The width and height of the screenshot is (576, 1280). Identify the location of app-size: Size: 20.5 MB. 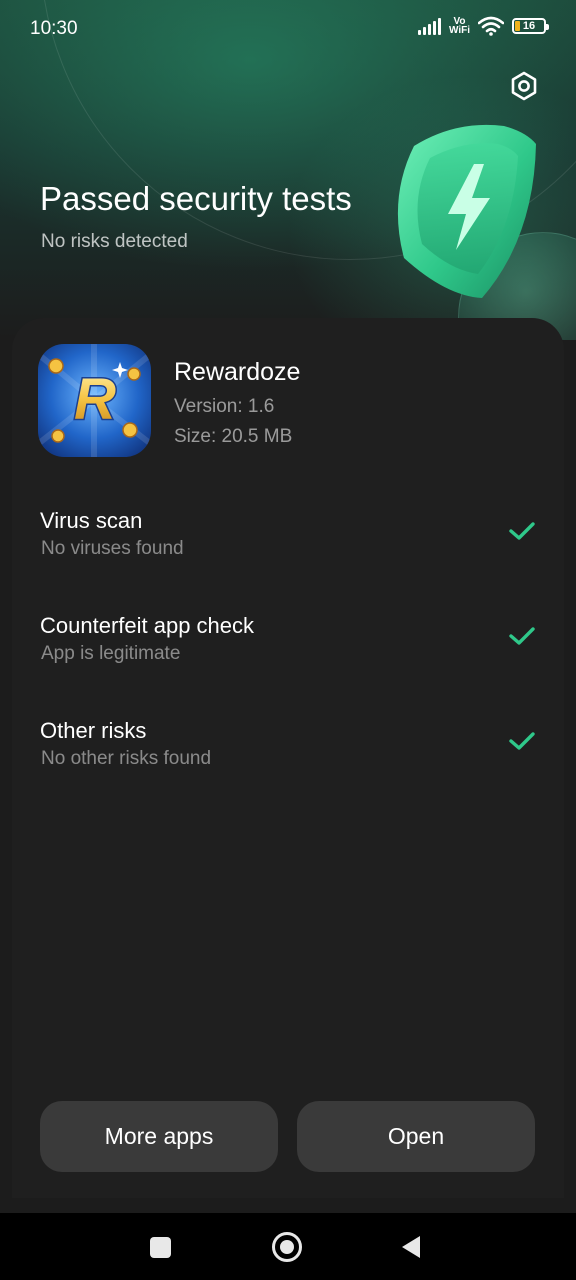
(233, 436).